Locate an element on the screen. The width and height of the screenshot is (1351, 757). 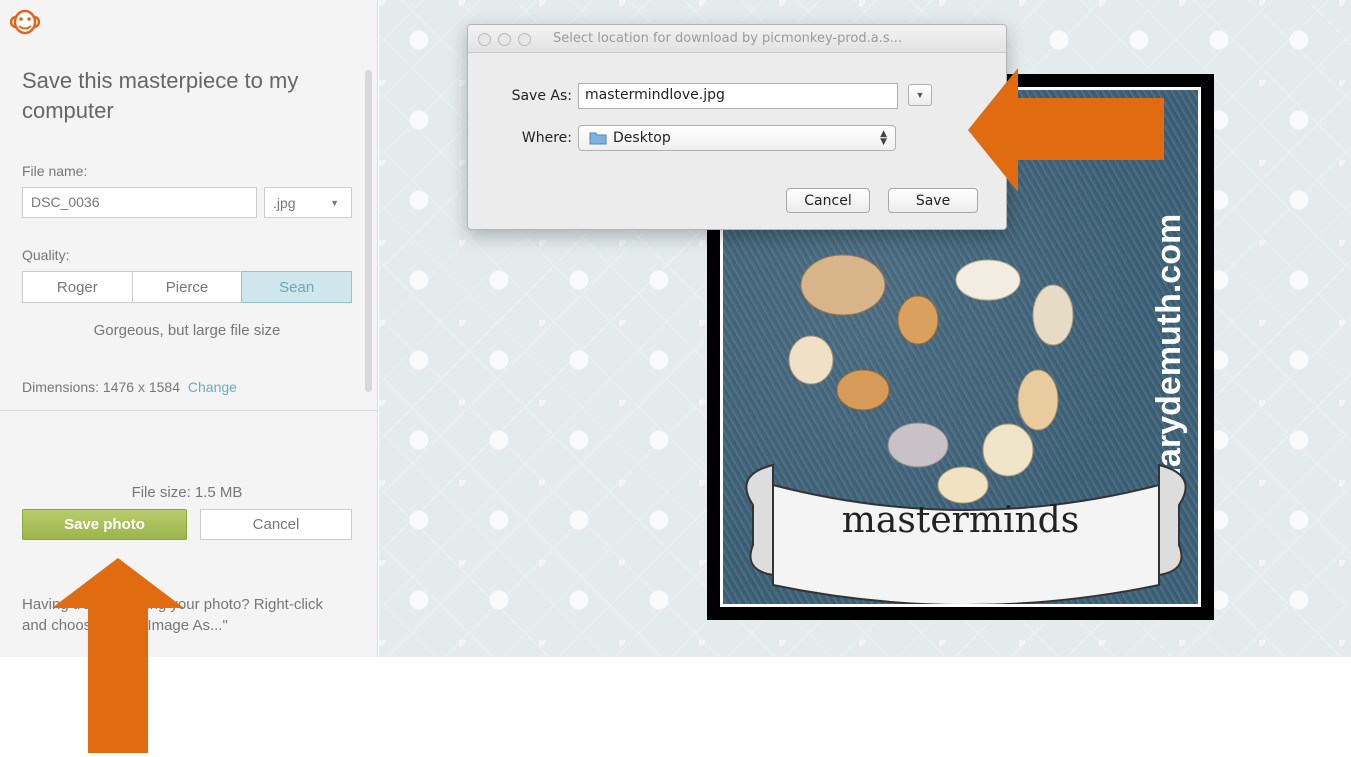
dimensions-row: Dimensions: 1476 x 1584 Change is located at coordinates (129, 387).